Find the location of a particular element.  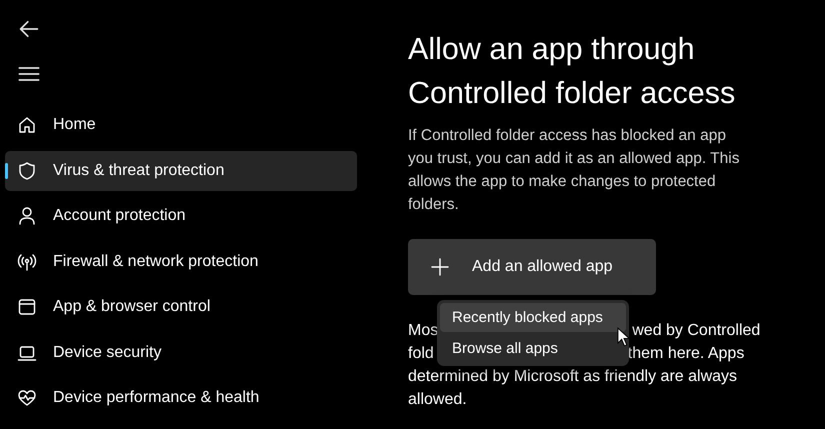

person-icon is located at coordinates (27, 216).